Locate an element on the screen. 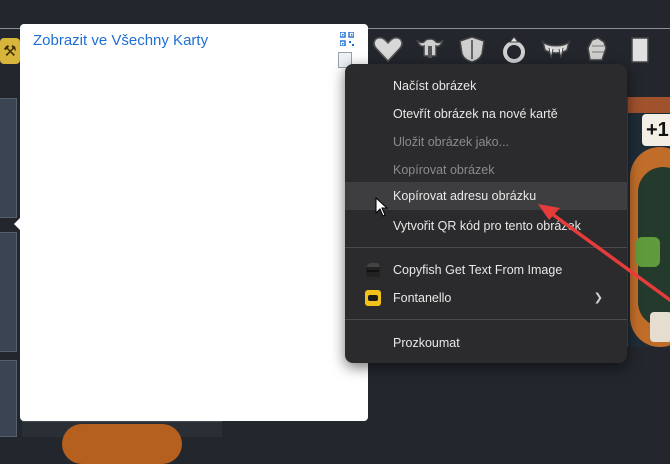 The image size is (670, 464). game-card-bottom is located at coordinates (122, 442).